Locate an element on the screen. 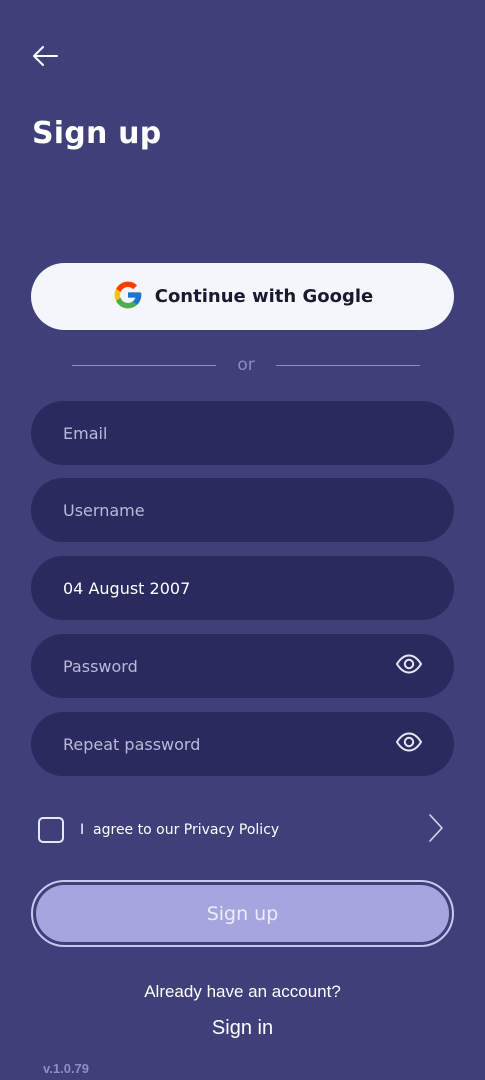 The image size is (485, 1080). divider-line-left is located at coordinates (144, 365).